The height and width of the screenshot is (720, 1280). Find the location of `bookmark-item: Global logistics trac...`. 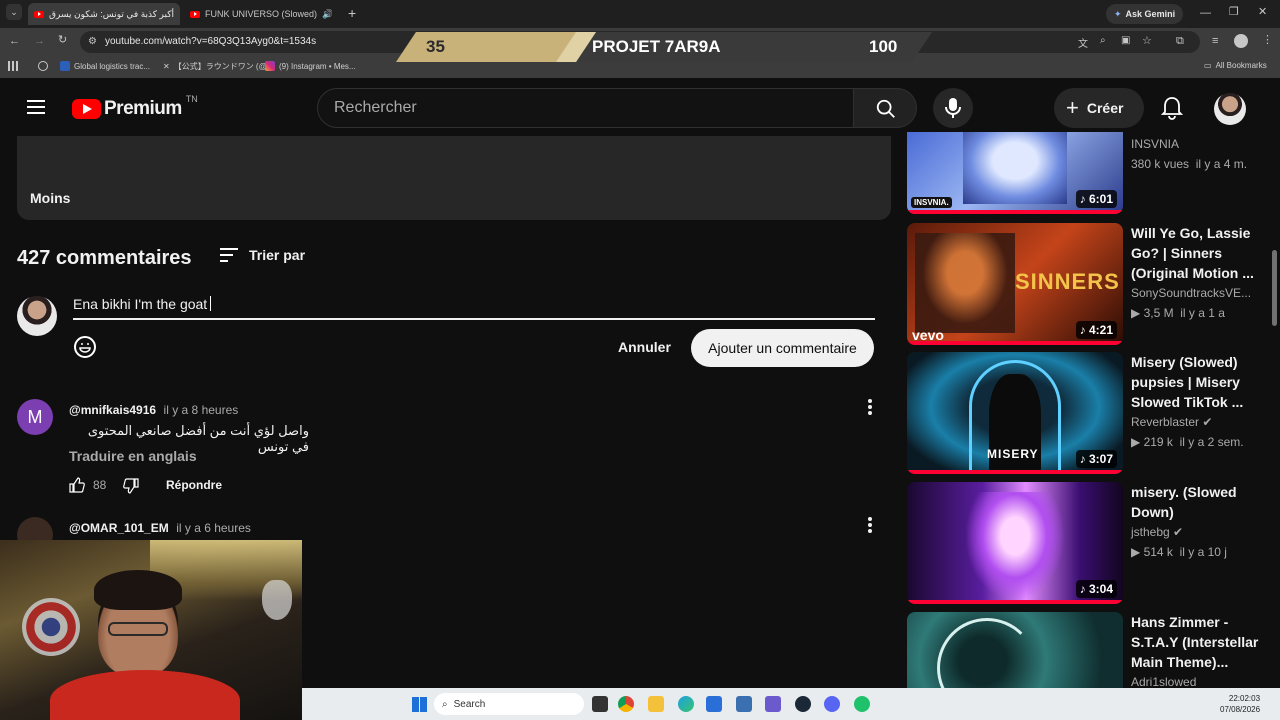

bookmark-item: Global logistics trac... is located at coordinates (105, 66).